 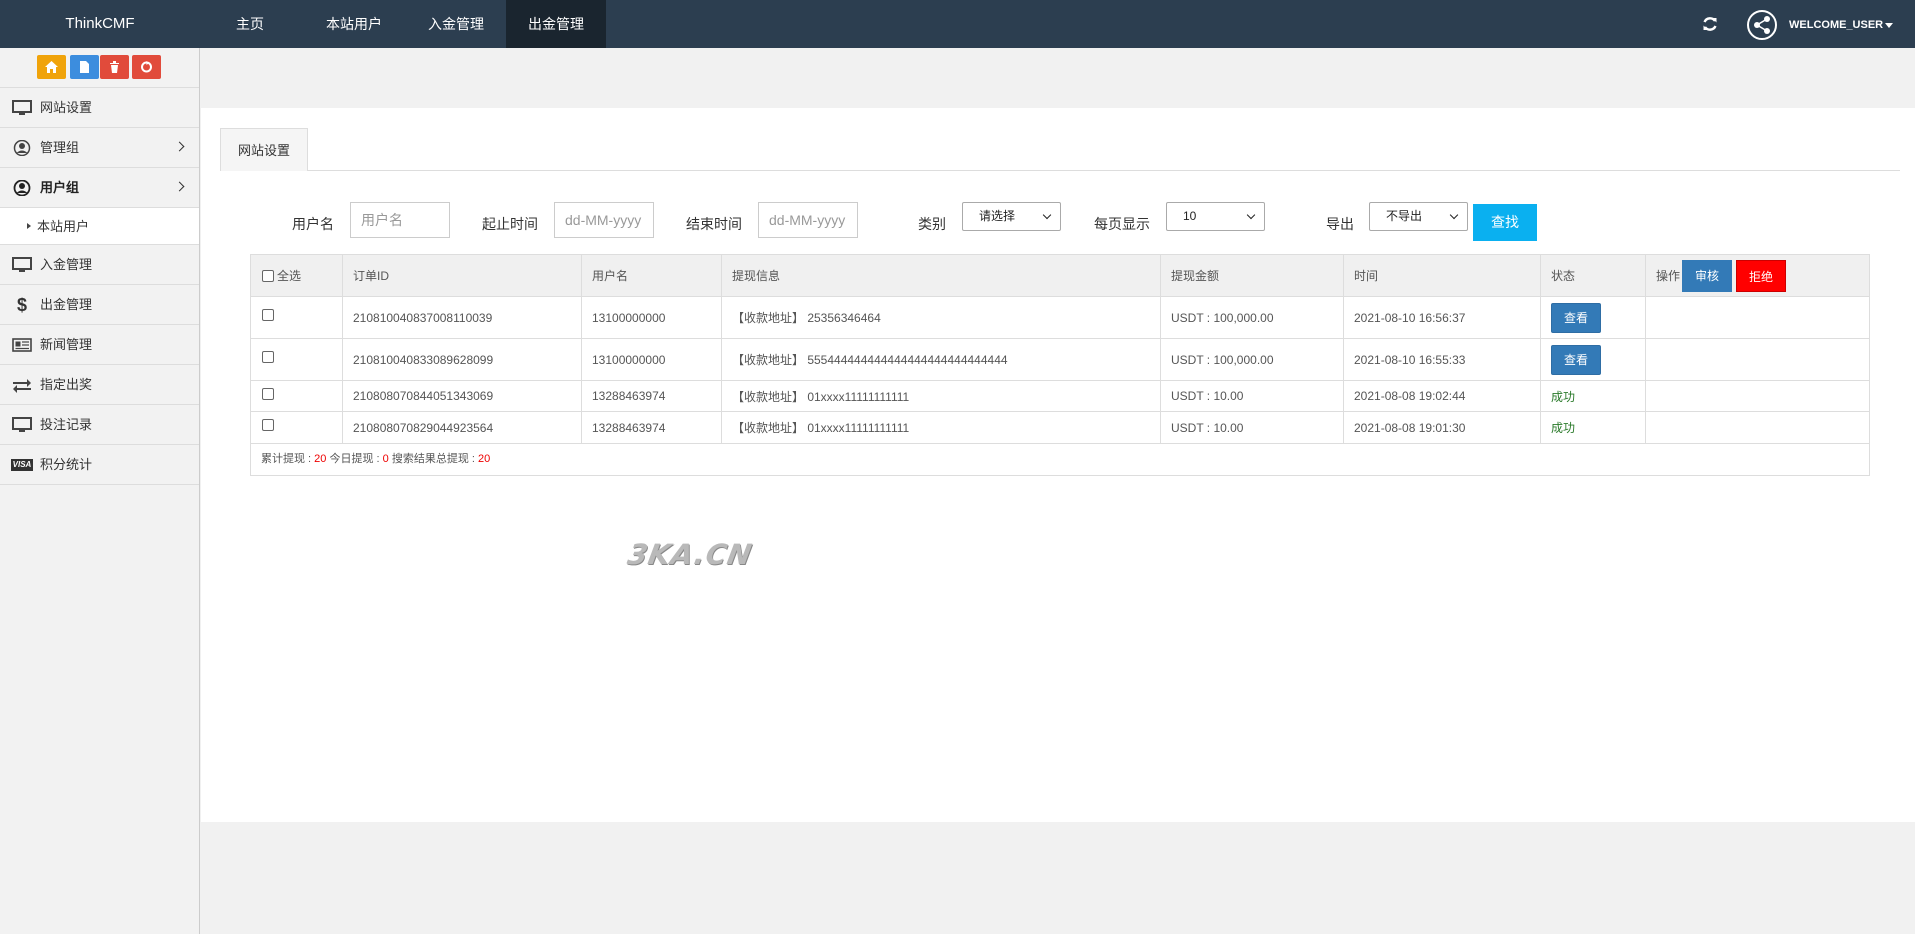 I want to click on time-cell: 2021-08-10 16:55:33, so click(x=1441, y=359).